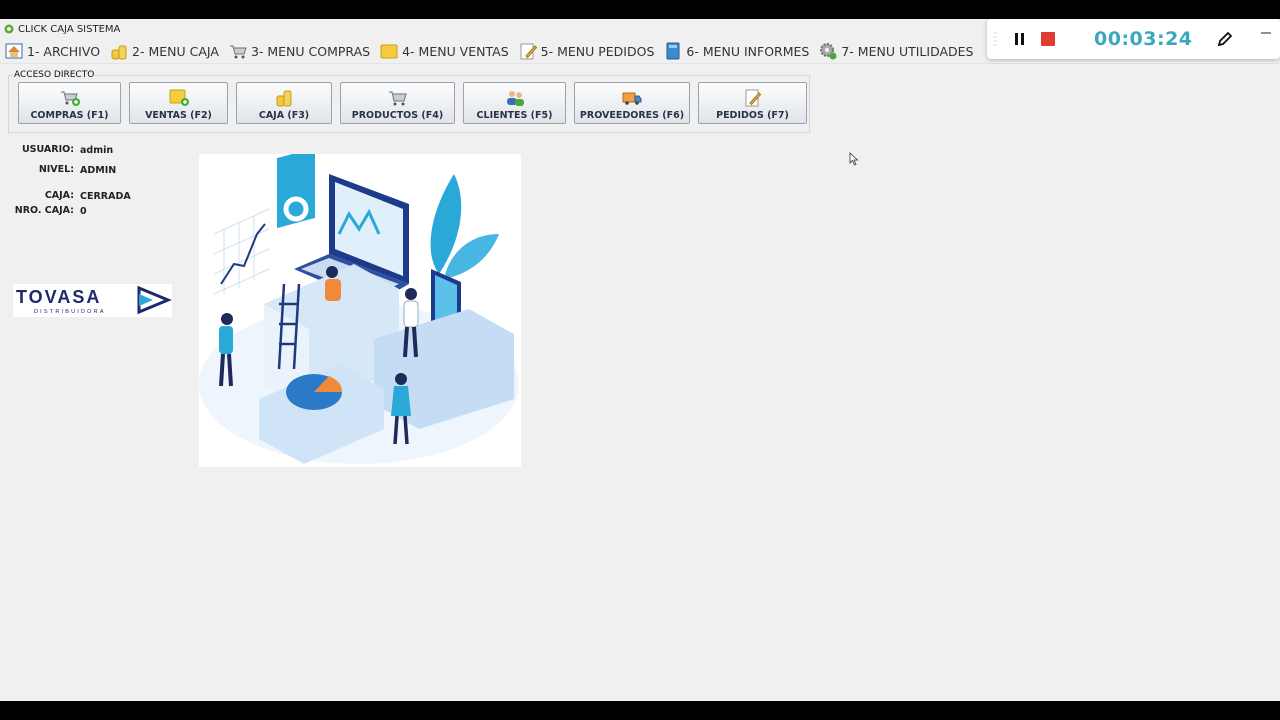  I want to click on folder-icon, so click(389, 51).